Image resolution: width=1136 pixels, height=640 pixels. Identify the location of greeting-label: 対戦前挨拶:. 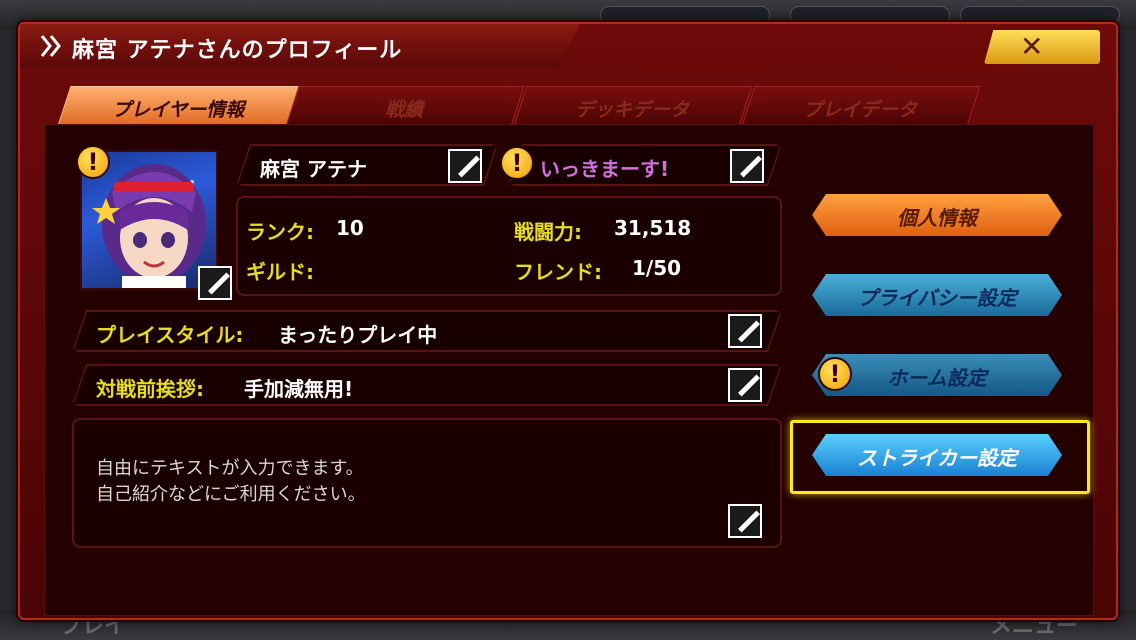
(150, 389).